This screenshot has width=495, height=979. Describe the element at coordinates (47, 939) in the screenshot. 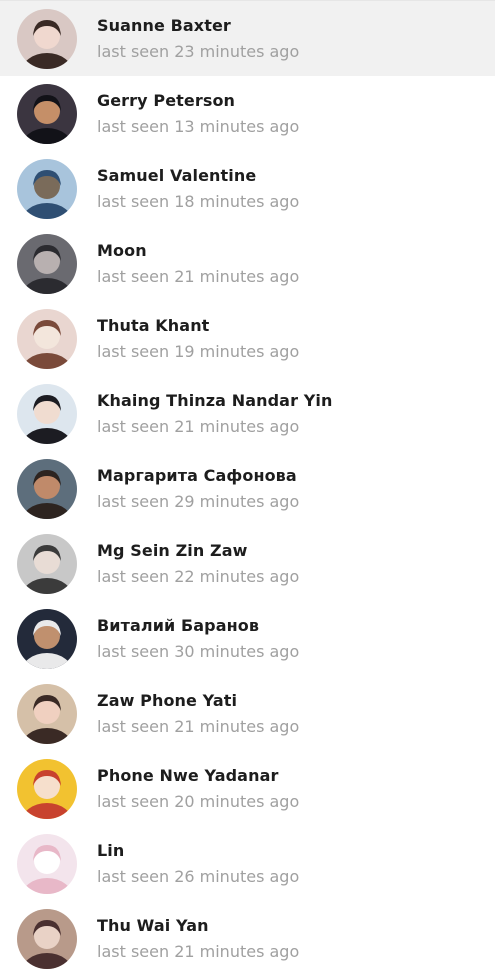

I see `anime-brown-hair-avatar` at that location.